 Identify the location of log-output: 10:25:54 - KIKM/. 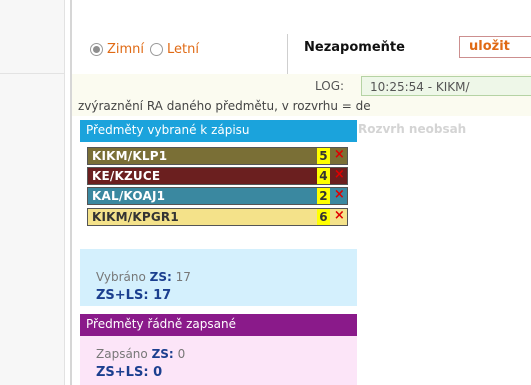
(446, 86).